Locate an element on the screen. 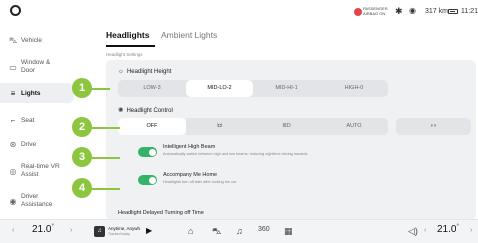 Image resolution: width=478 pixels, height=243 pixels. play-icon: ▶ is located at coordinates (149, 230).